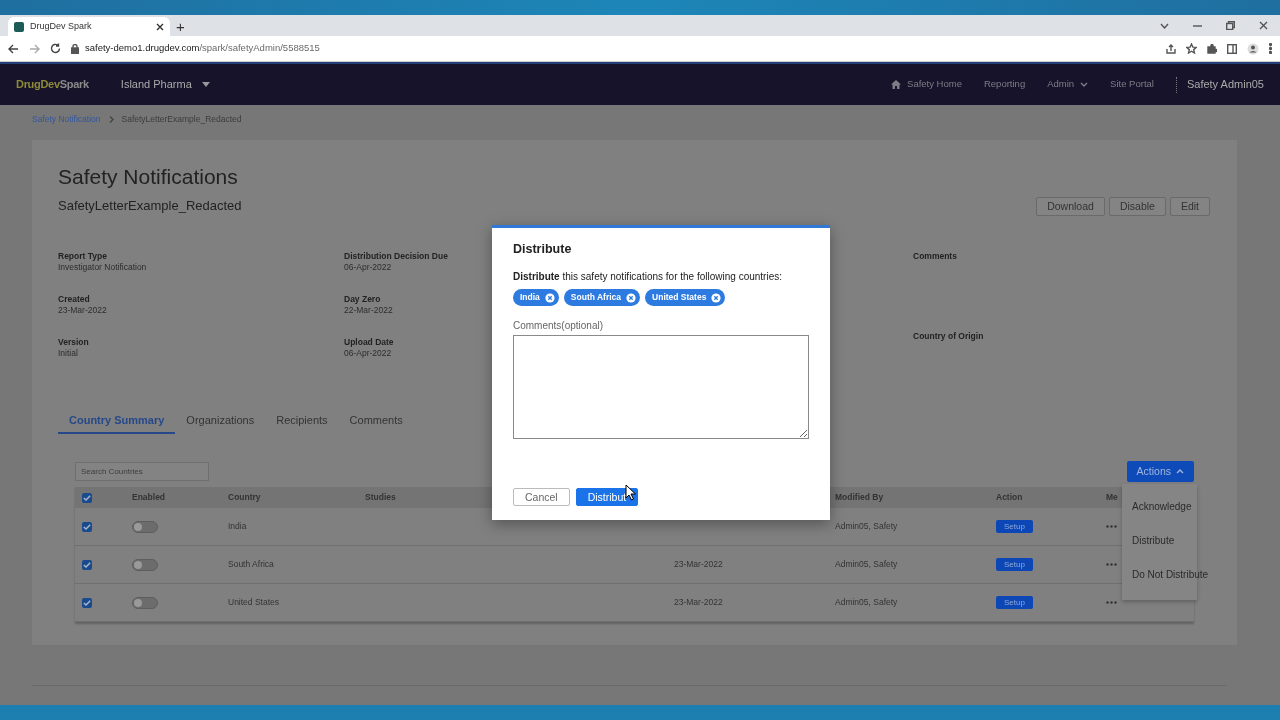 This screenshot has width=1280, height=720. Describe the element at coordinates (244, 497) in the screenshot. I see `column-header: Country` at that location.